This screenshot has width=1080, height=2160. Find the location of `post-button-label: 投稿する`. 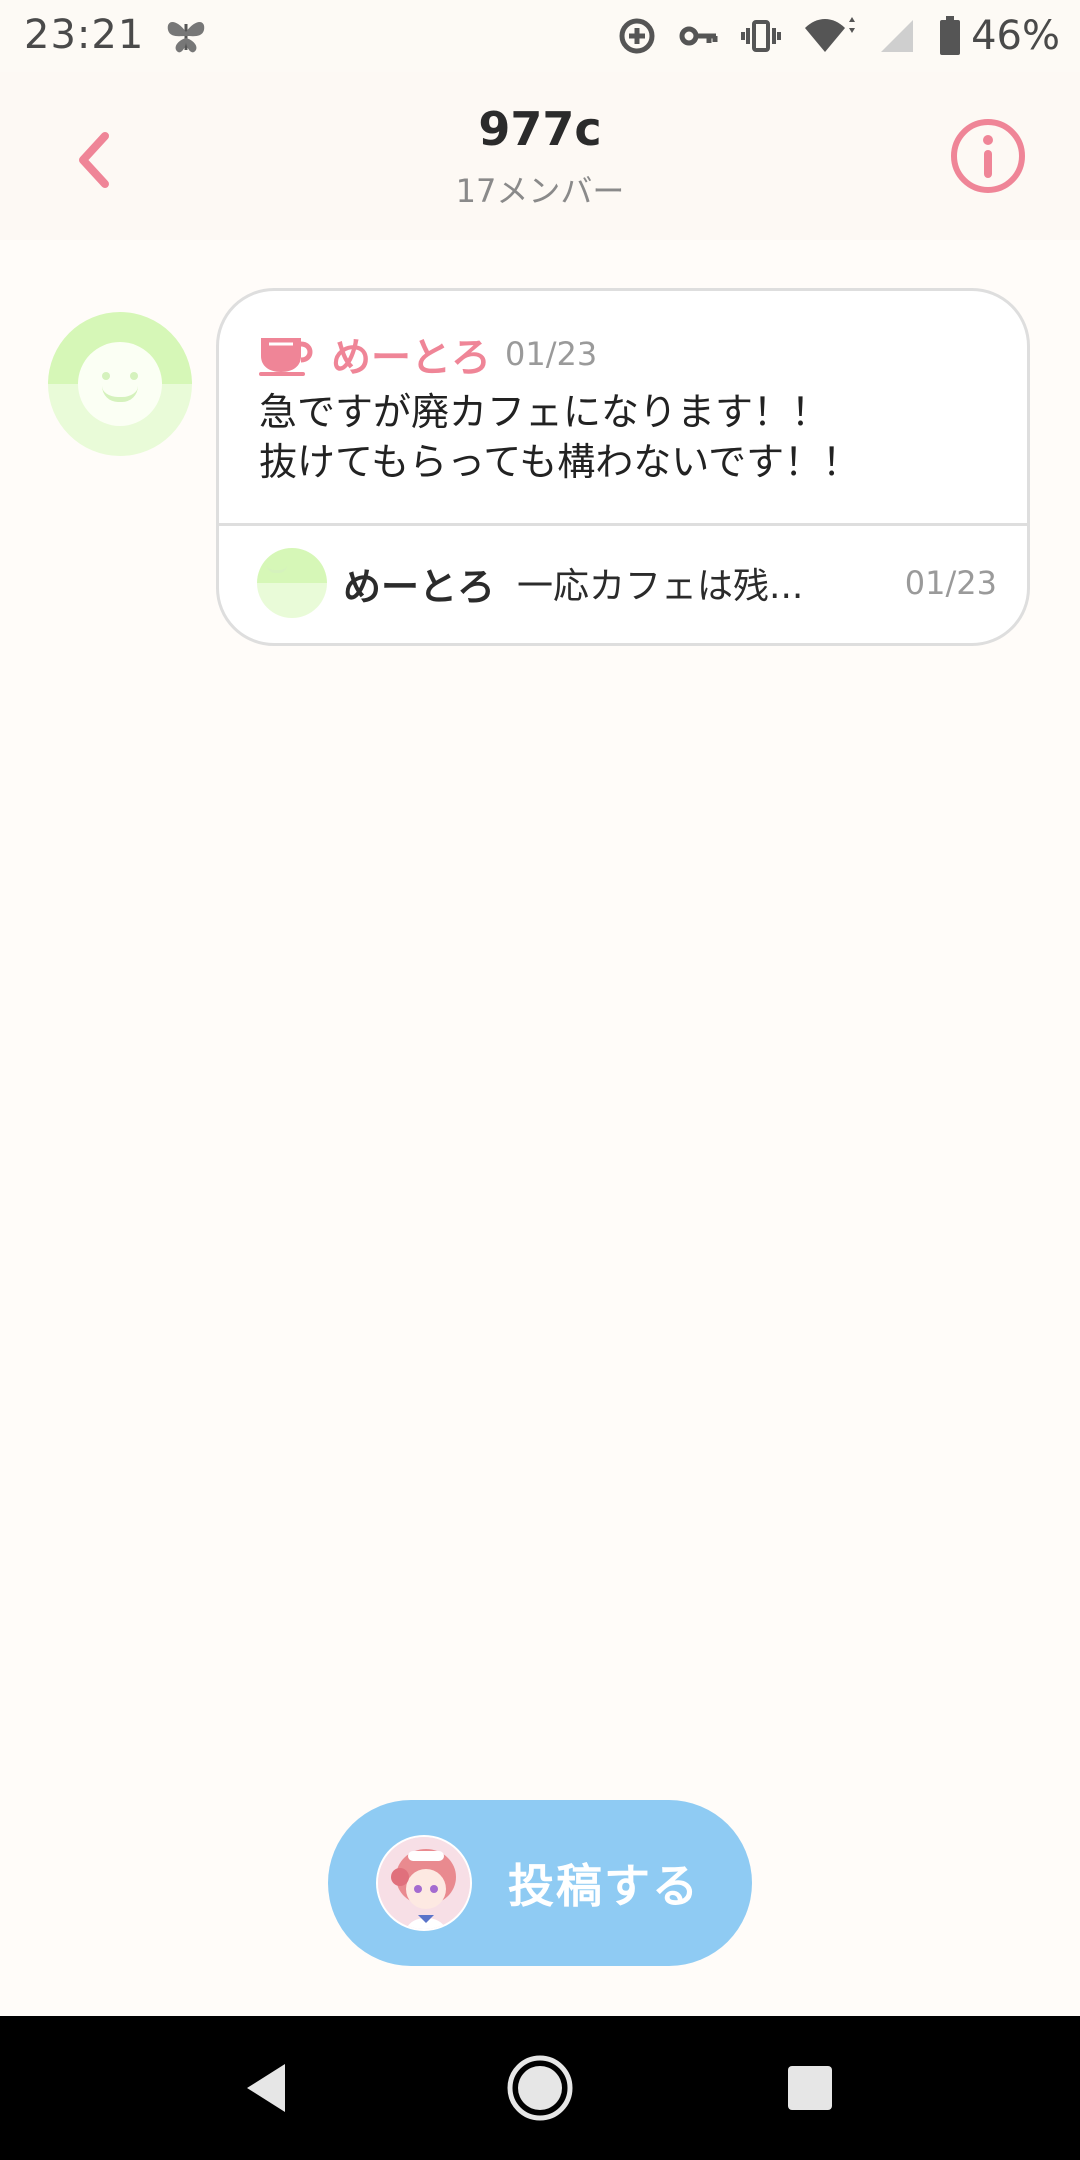

post-button-label: 投稿する is located at coordinates (604, 1886).